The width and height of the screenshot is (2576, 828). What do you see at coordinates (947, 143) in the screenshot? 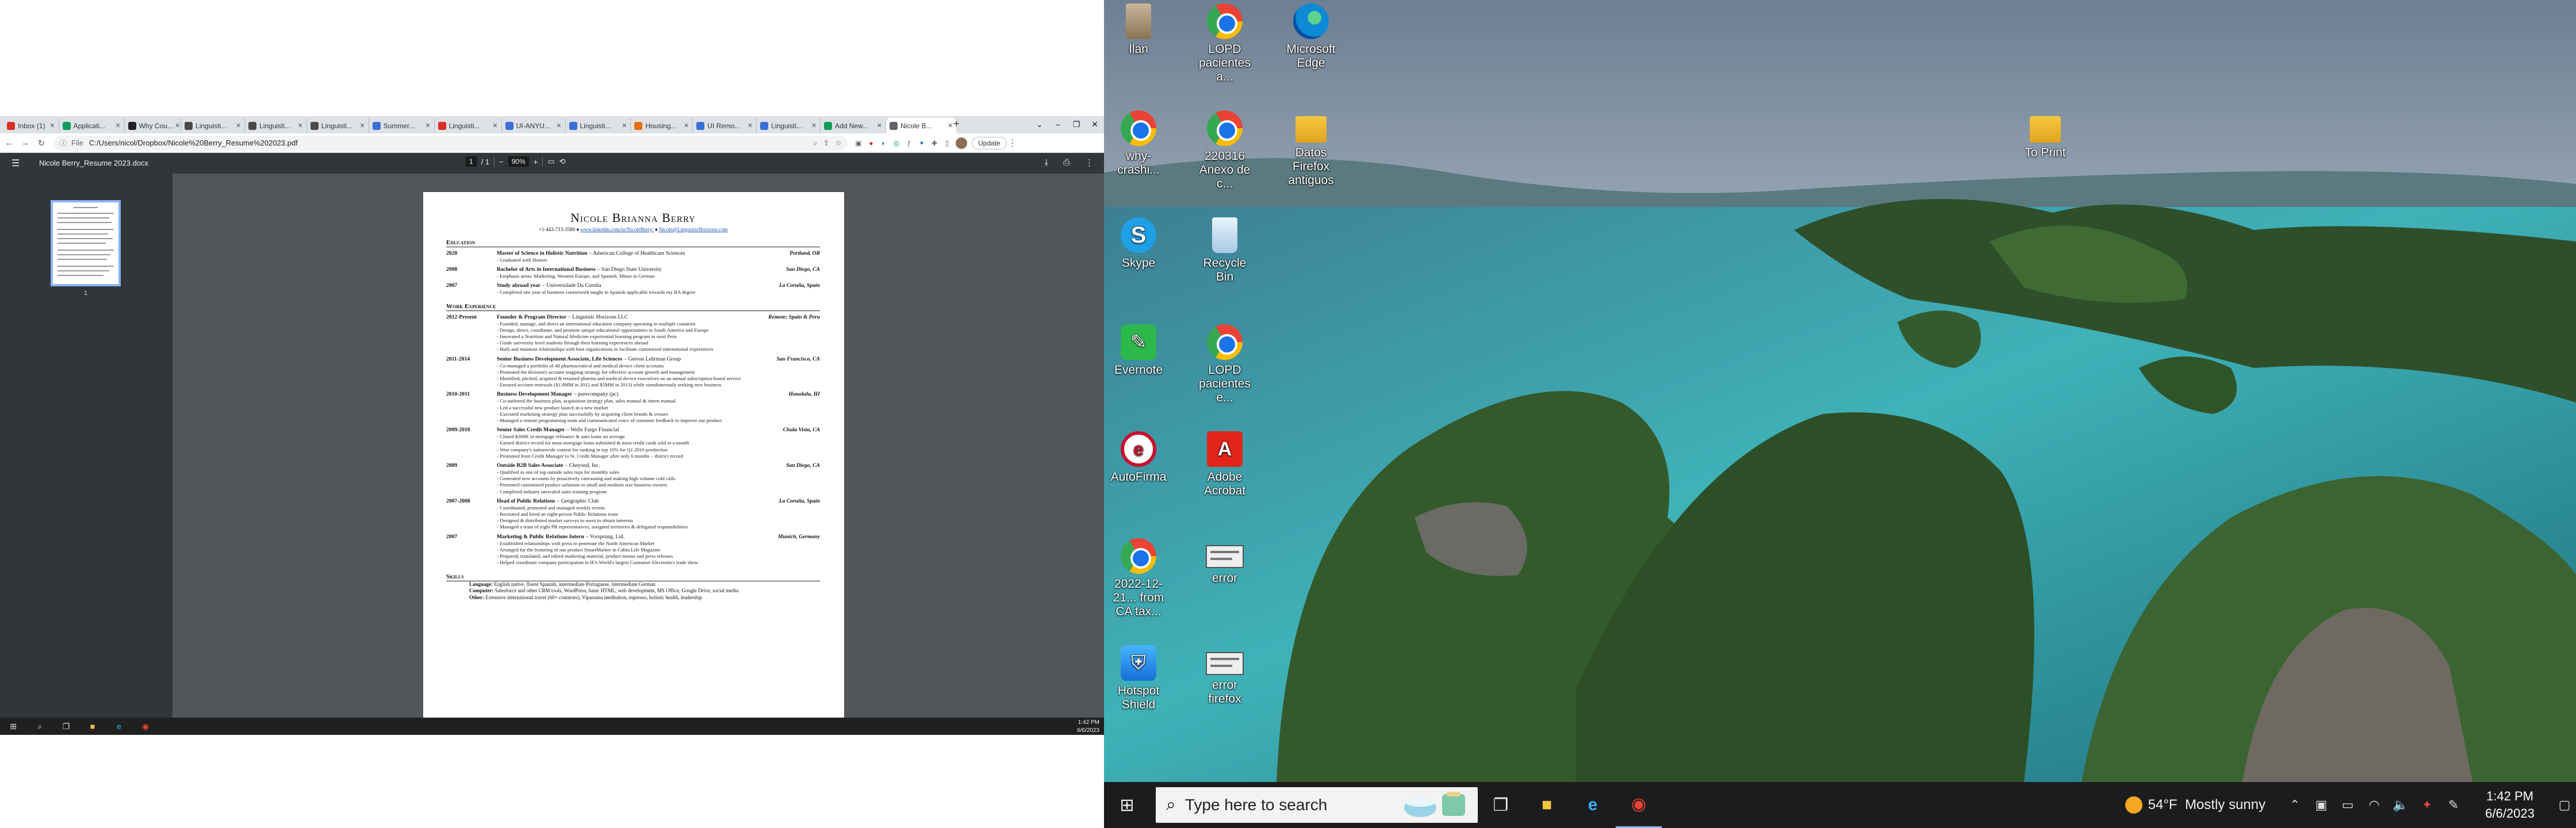
I see `side-panel-icon: ▯` at bounding box center [947, 143].